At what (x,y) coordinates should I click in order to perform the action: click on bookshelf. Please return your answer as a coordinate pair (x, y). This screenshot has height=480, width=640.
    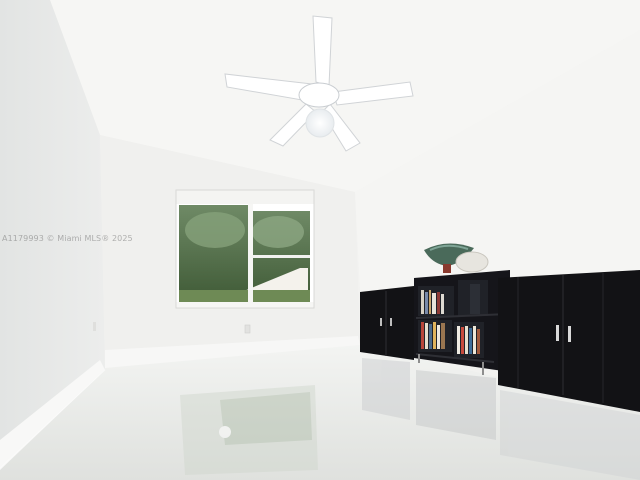
    Looking at the image, I should click on (462, 322).